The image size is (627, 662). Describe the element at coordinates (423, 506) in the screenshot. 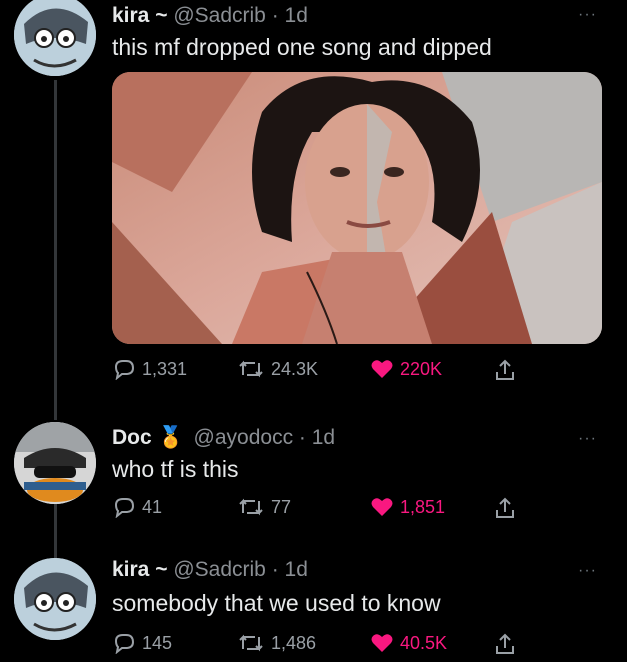

I see `like-count: 1,851` at that location.